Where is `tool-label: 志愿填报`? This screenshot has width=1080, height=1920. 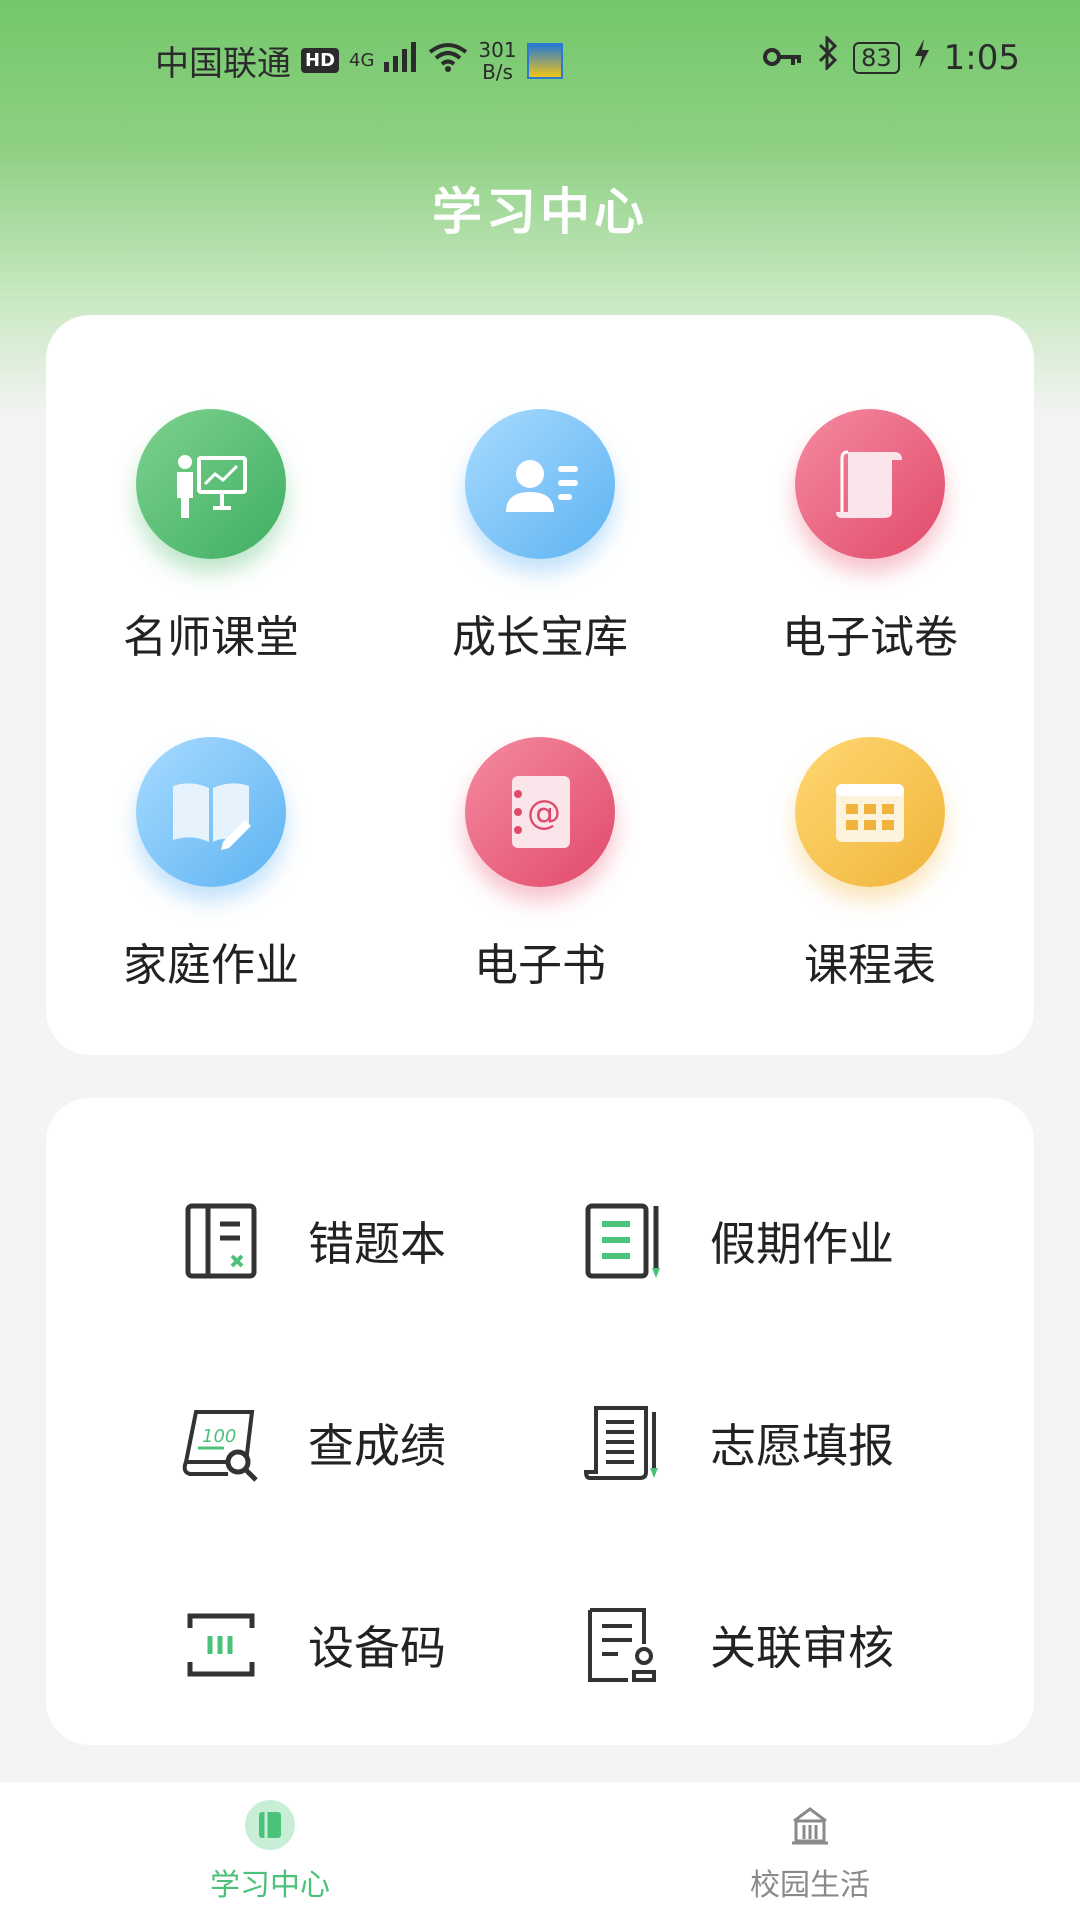
tool-label: 志愿填报 is located at coordinates (802, 1446).